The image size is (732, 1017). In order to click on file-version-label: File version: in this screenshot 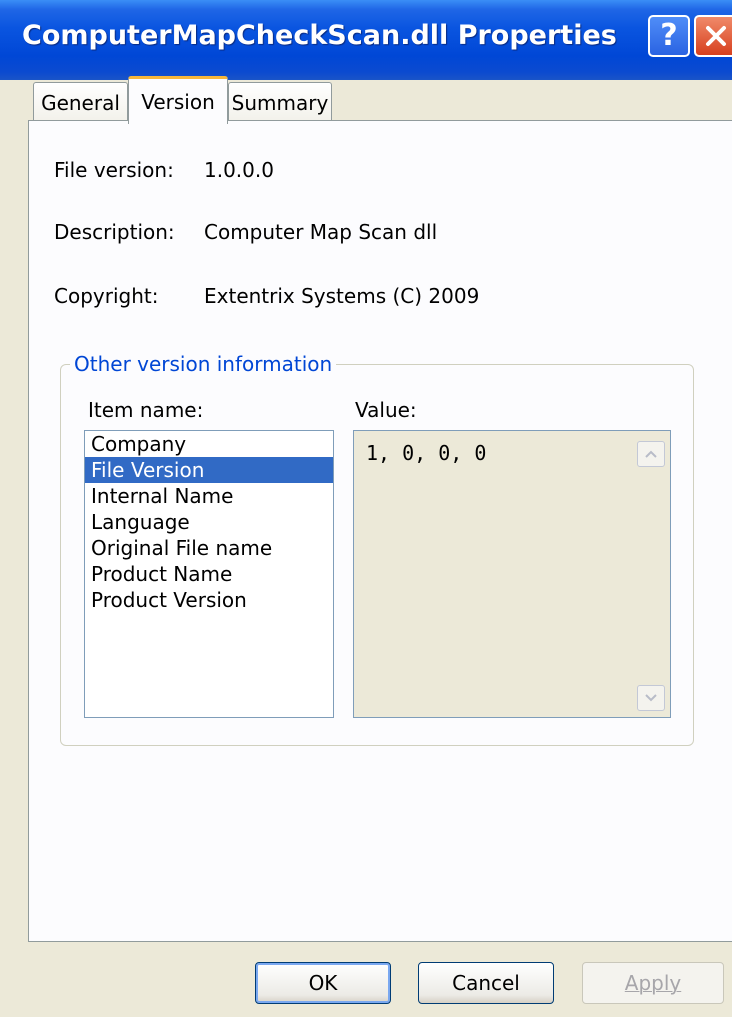, I will do `click(114, 170)`.